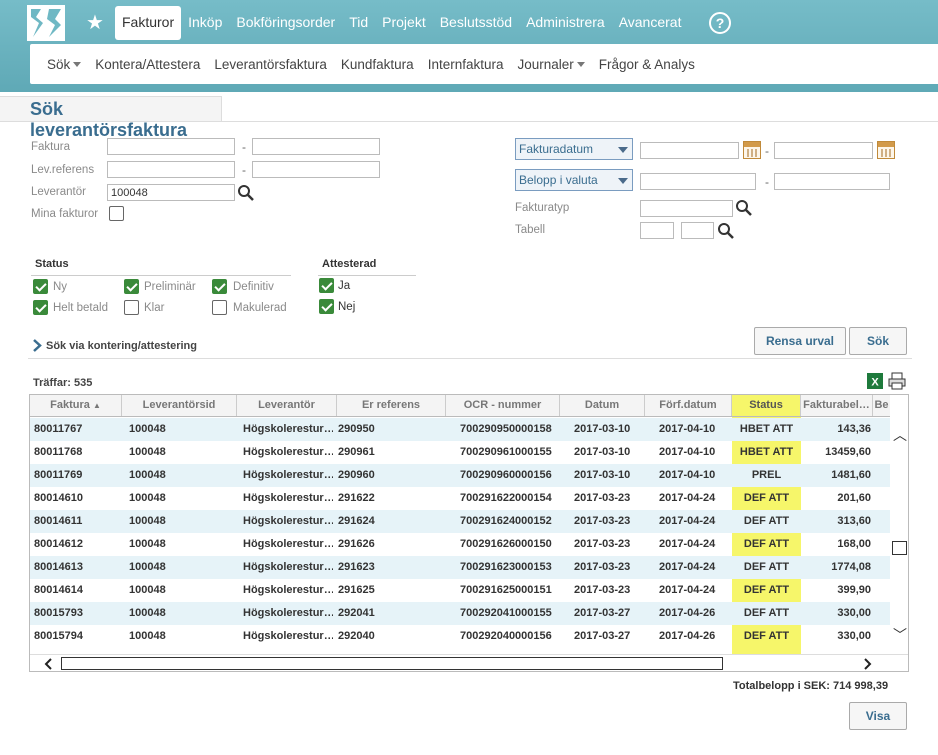  I want to click on scroll-left-icon, so click(48, 664).